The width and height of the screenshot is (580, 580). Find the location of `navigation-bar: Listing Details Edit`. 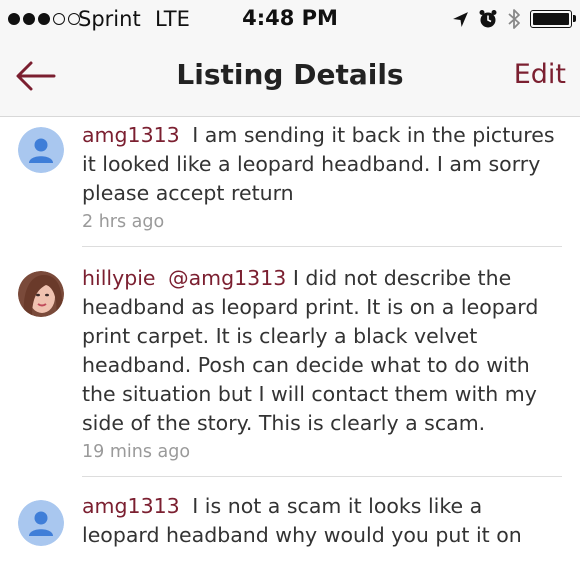

navigation-bar: Listing Details Edit is located at coordinates (290, 78).